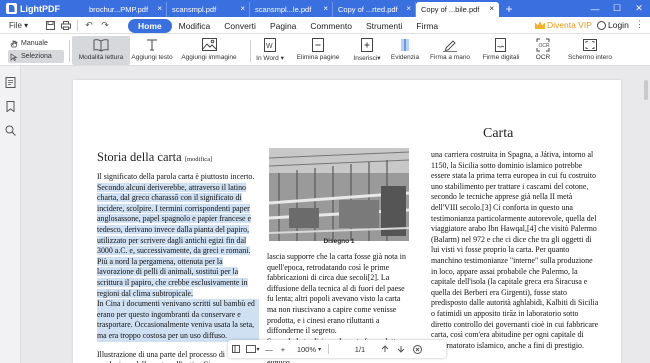 The width and height of the screenshot is (650, 363). I want to click on select-mode-button: Seleziona, so click(36, 56).